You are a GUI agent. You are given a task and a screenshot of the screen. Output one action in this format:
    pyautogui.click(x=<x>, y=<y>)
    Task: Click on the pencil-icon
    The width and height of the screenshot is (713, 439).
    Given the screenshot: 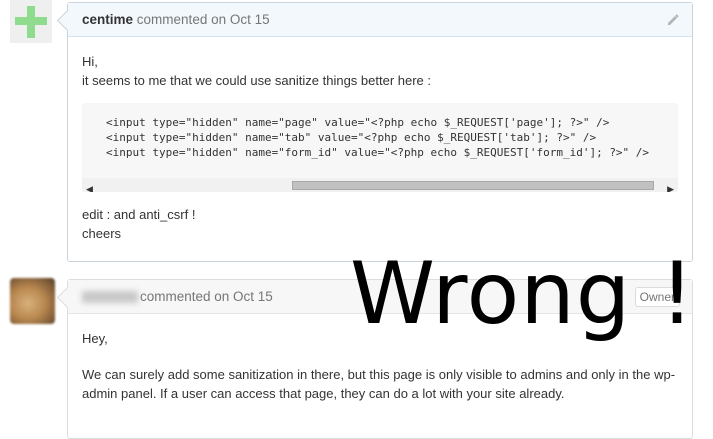 What is the action you would take?
    pyautogui.click(x=673, y=20)
    